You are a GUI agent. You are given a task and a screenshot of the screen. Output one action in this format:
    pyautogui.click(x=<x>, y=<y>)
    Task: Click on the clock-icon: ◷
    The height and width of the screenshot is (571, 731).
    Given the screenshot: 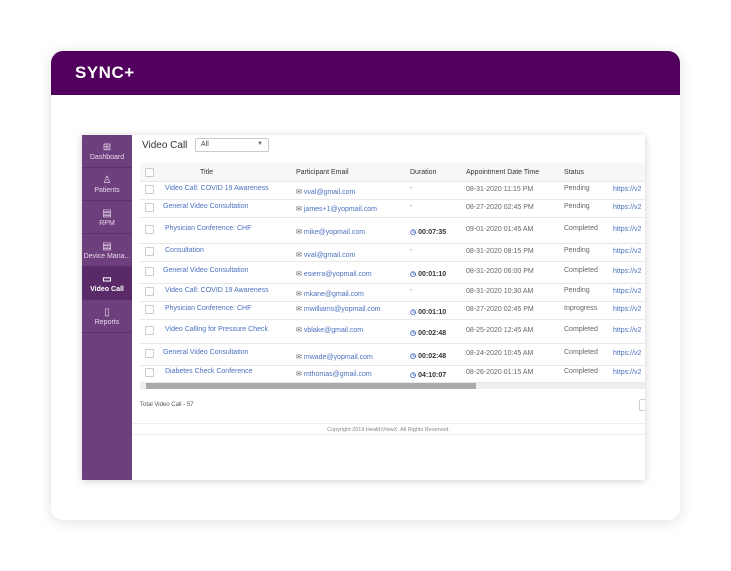 What is the action you would take?
    pyautogui.click(x=413, y=375)
    